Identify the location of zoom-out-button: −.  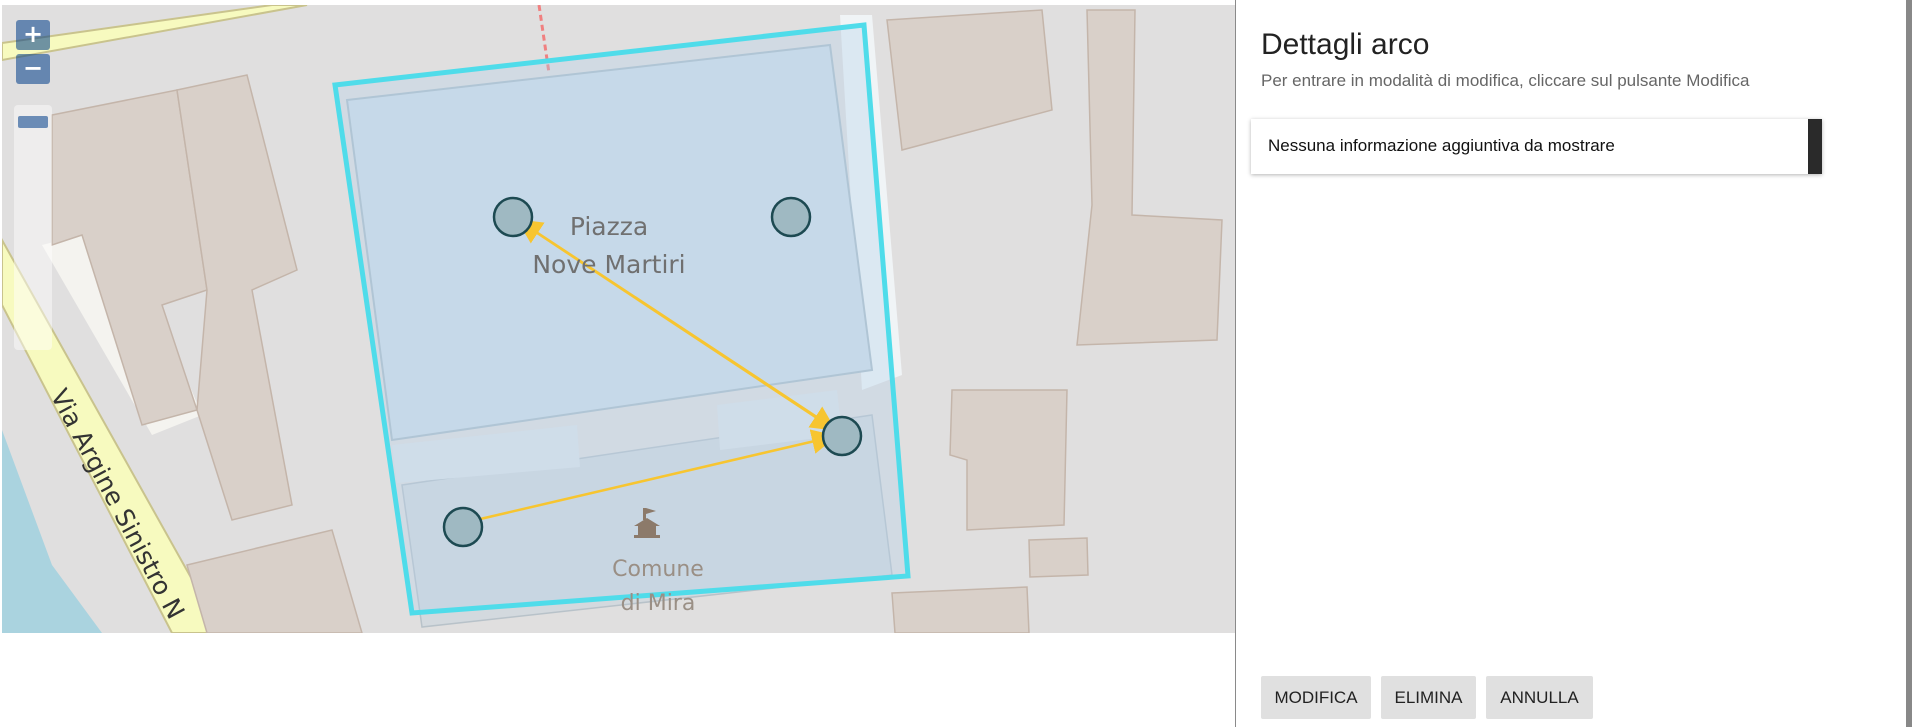
(33, 69).